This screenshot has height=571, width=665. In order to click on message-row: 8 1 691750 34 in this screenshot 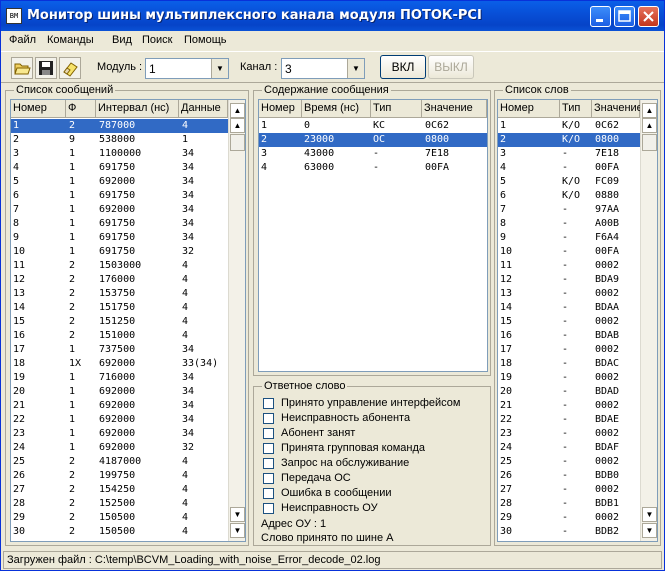, I will do `click(119, 224)`.